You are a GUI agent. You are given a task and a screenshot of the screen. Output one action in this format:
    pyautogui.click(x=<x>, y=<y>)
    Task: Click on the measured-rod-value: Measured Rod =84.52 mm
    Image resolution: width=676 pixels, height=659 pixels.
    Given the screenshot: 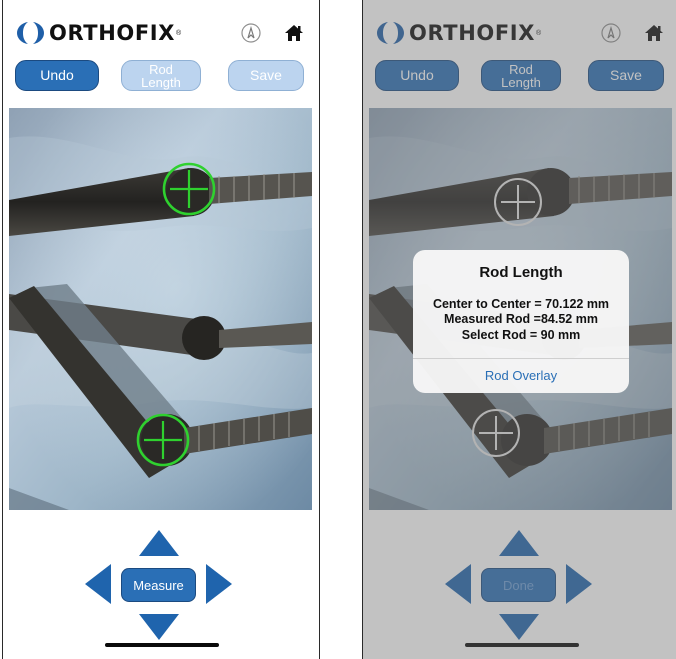 What is the action you would take?
    pyautogui.click(x=521, y=319)
    